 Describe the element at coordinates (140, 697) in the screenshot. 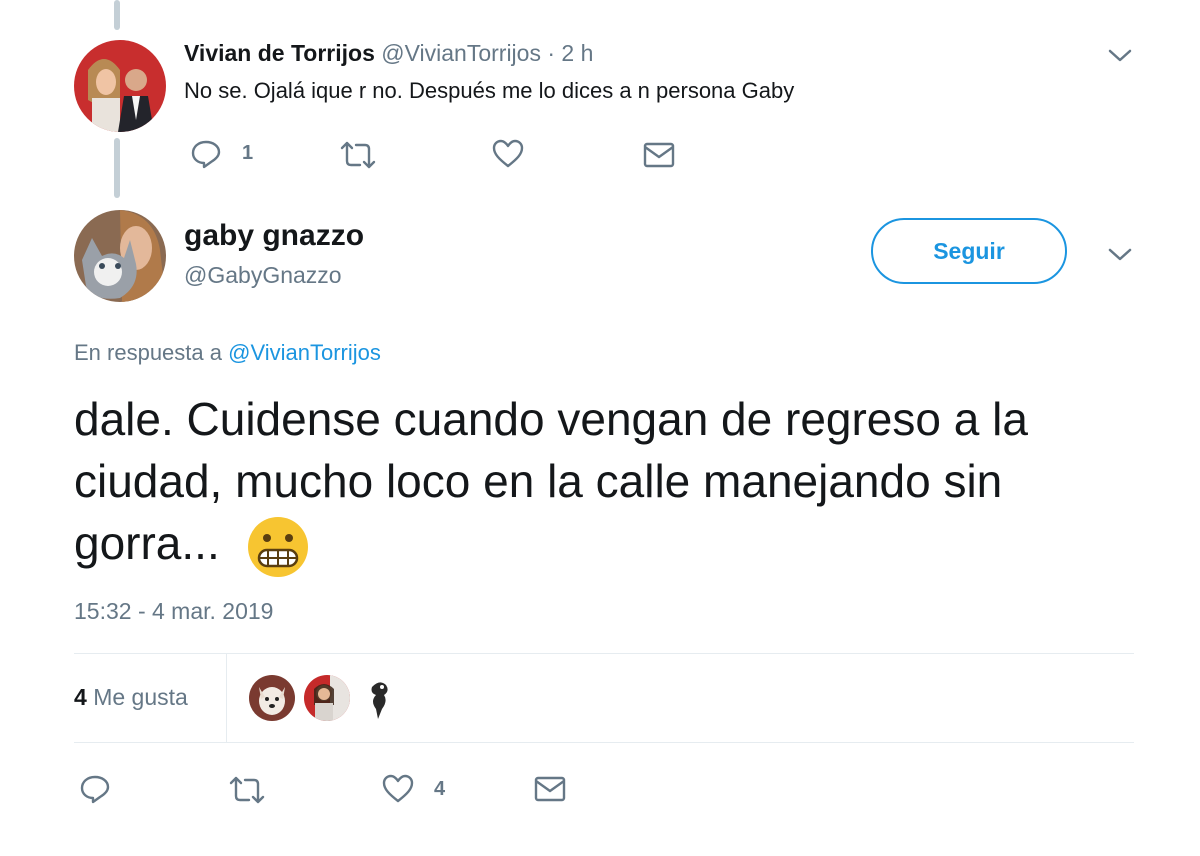

I see `likes-label: Me gusta` at that location.